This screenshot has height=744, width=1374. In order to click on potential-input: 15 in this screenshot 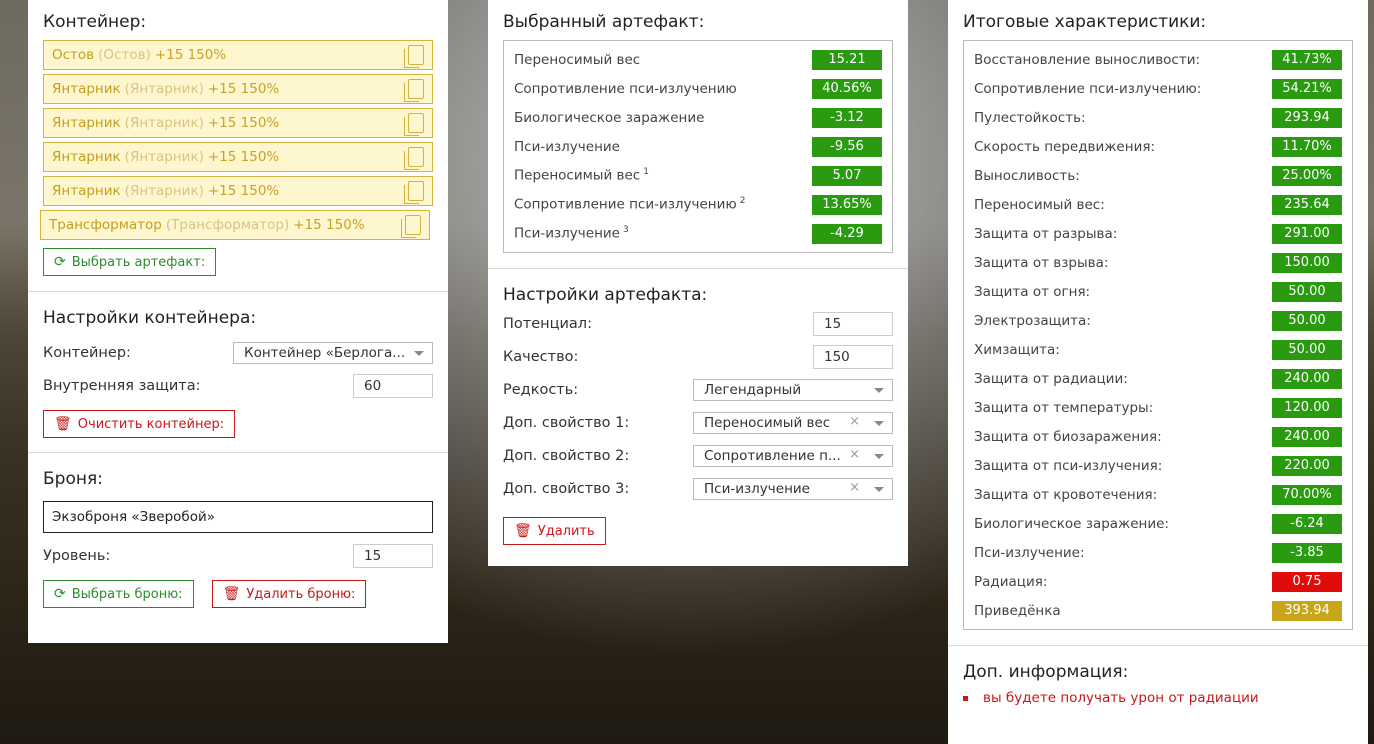, I will do `click(853, 323)`.